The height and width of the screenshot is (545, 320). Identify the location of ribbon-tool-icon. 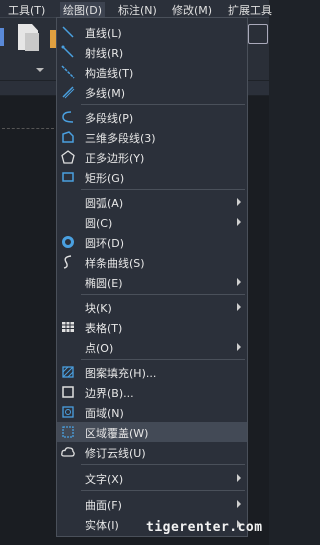
(2, 37).